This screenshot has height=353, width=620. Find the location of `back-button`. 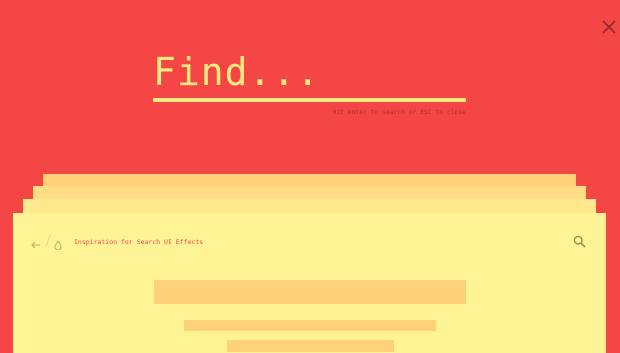

back-button is located at coordinates (36, 244).